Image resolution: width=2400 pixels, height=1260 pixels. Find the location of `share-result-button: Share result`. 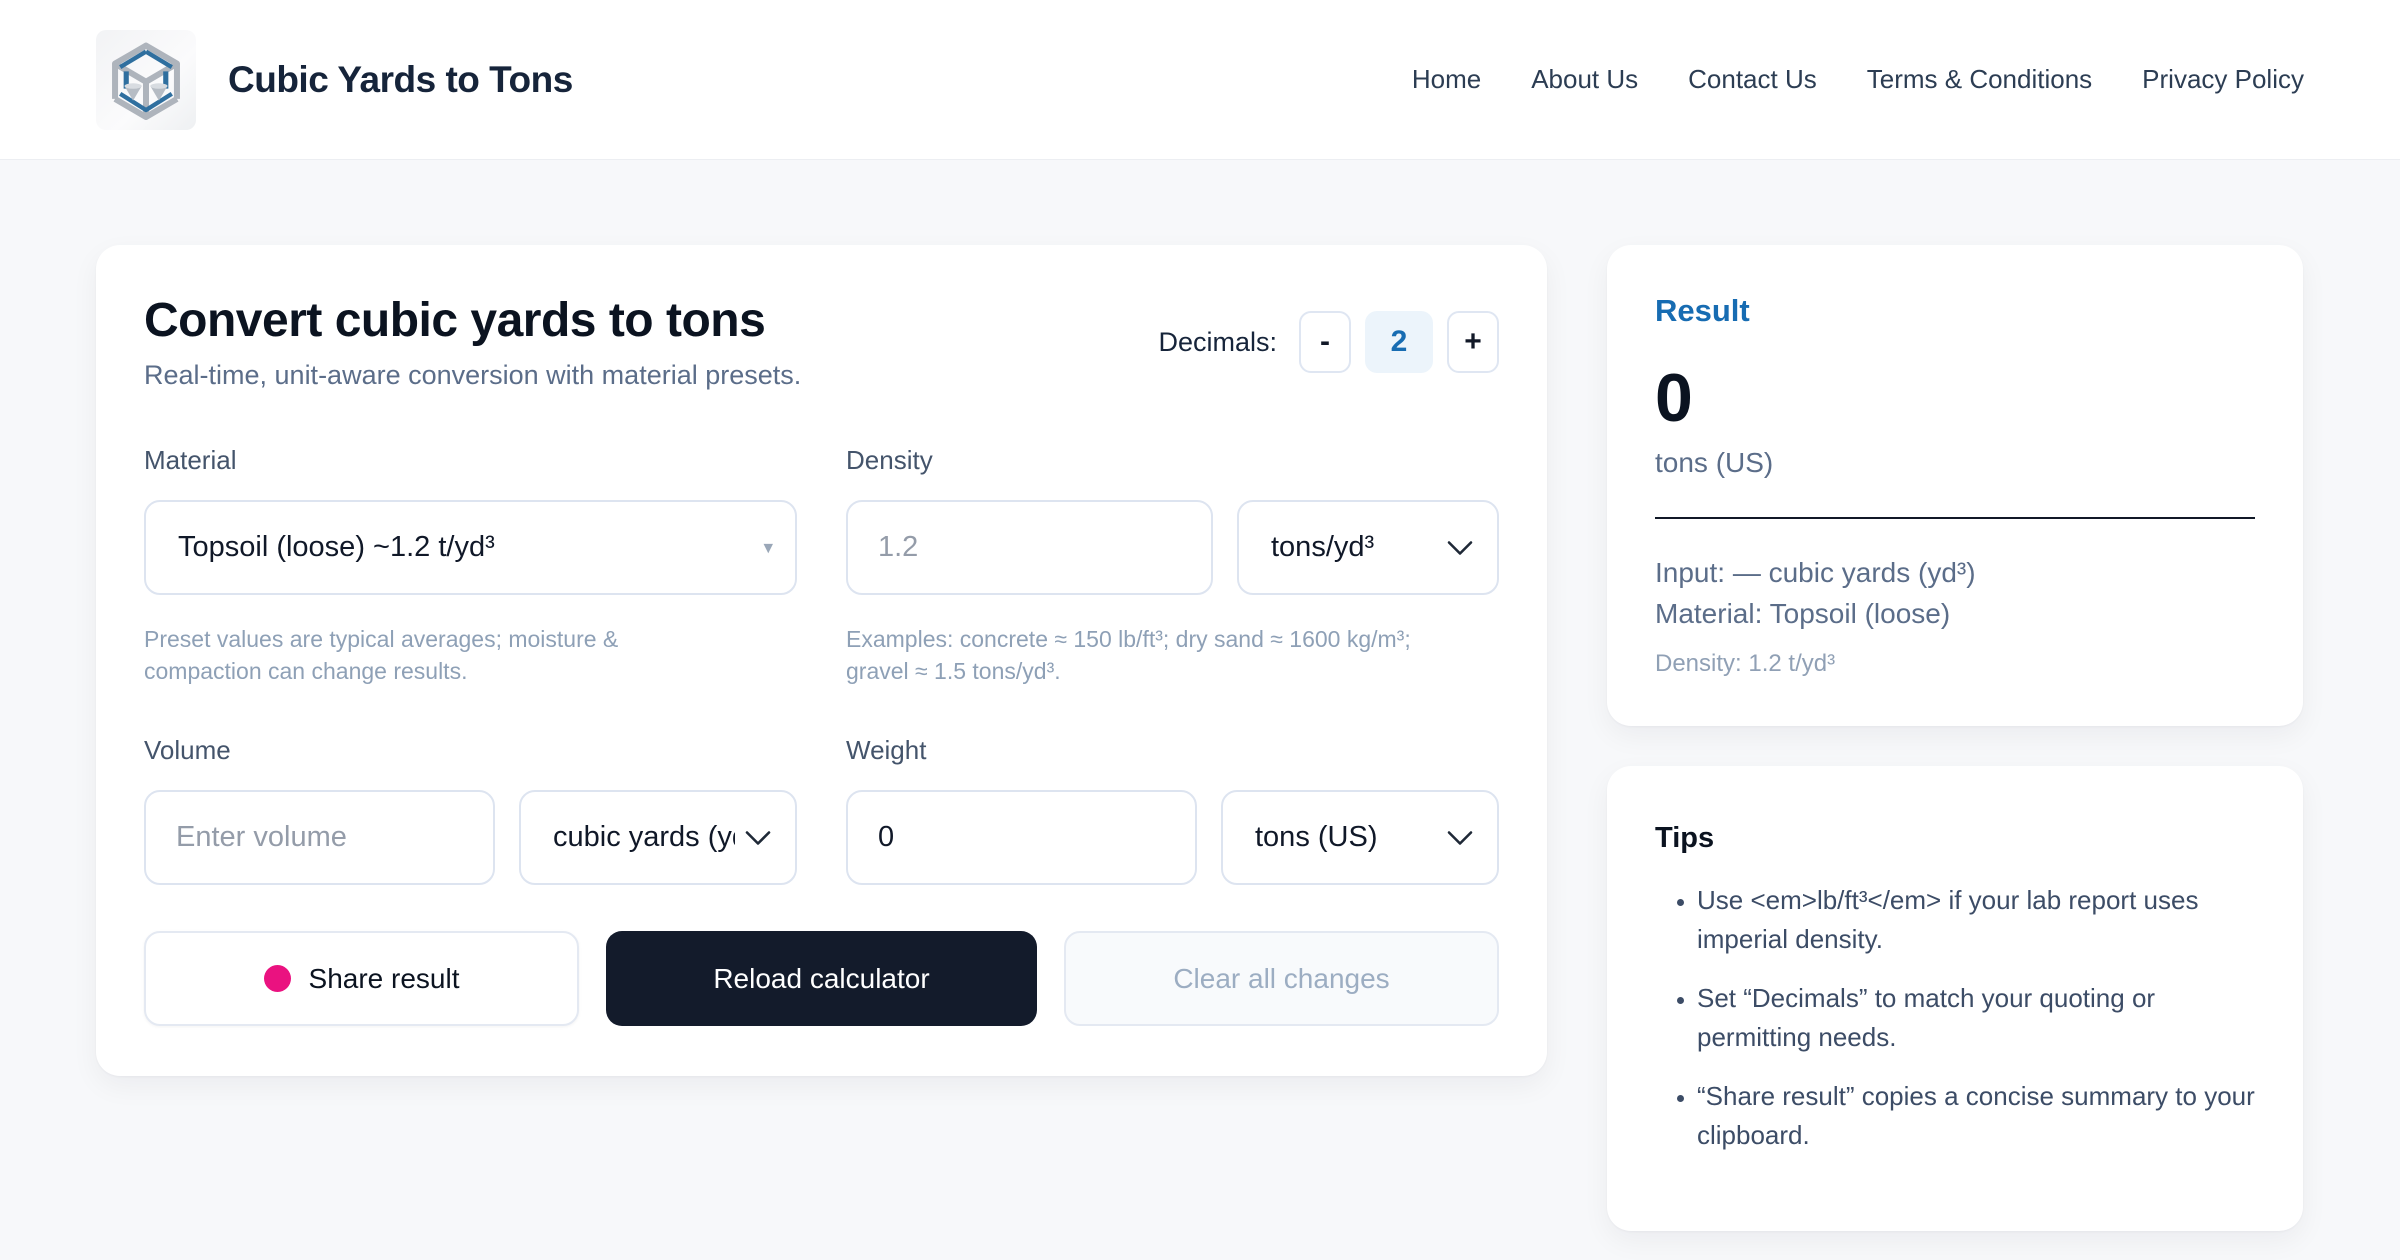

share-result-button: Share result is located at coordinates (361, 979).